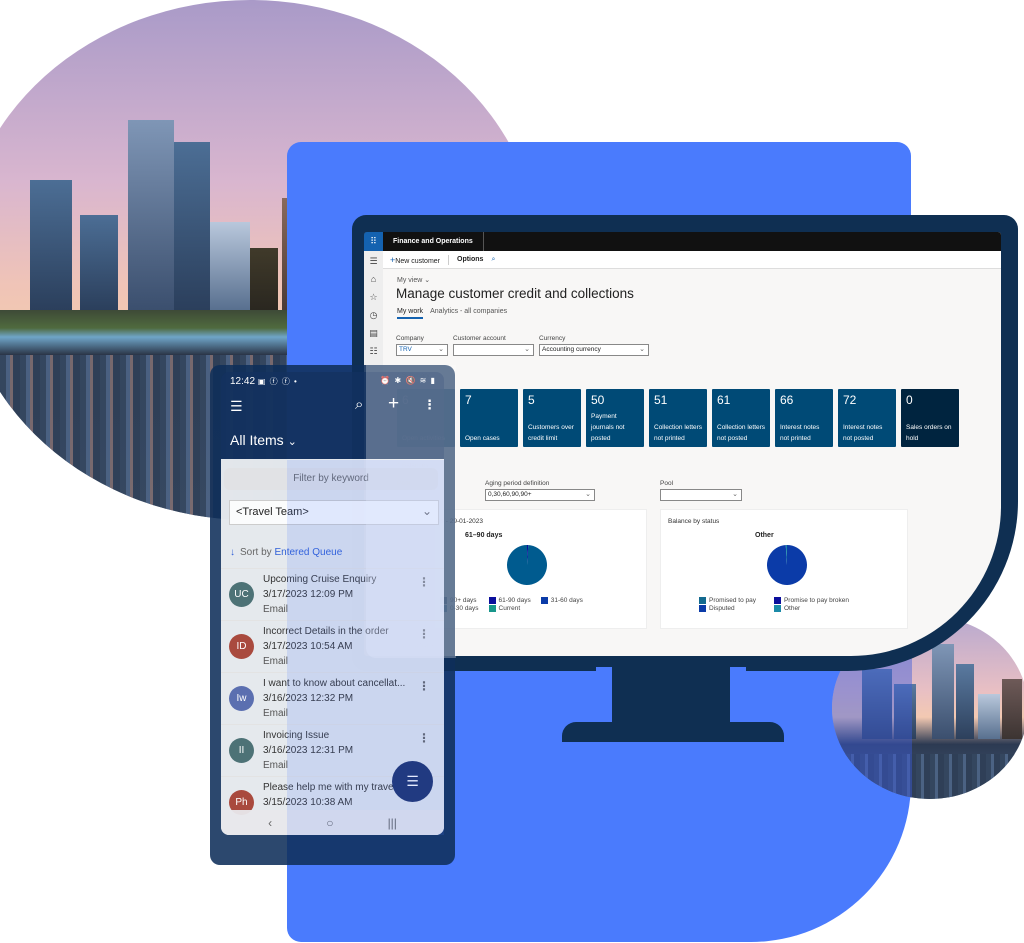 Image resolution: width=1024 pixels, height=943 pixels. I want to click on company-filter: Company TRV ⌄, so click(422, 345).